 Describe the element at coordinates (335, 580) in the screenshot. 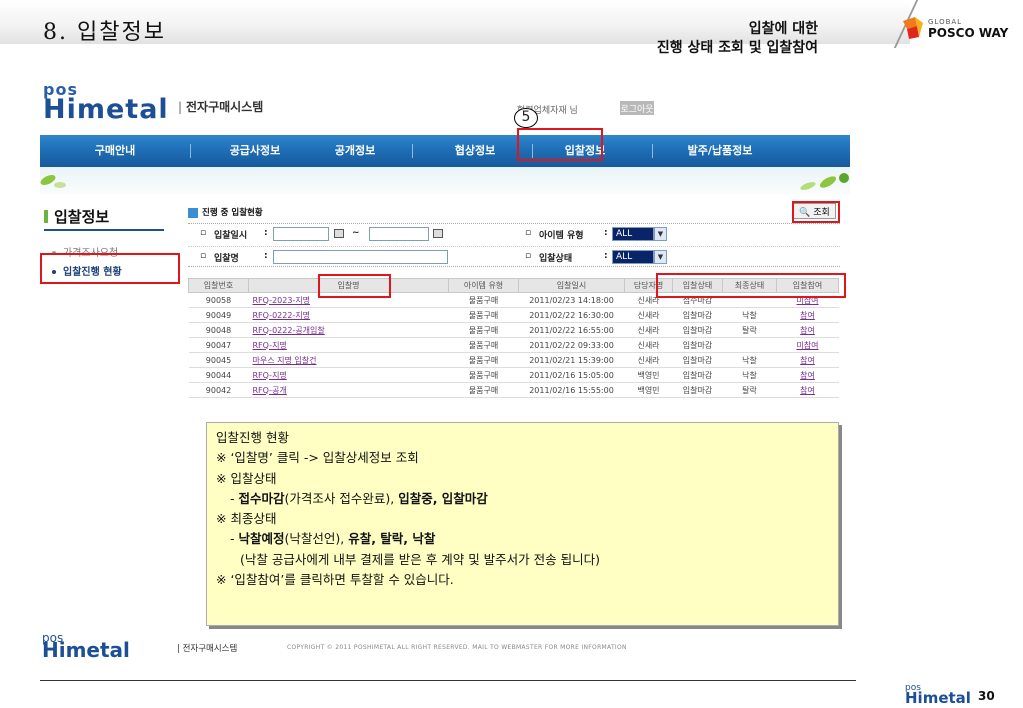

I see `note-line-participation: ※ ‘입찰참여’를 클릭하면 투찰할 수 있습니다.` at that location.